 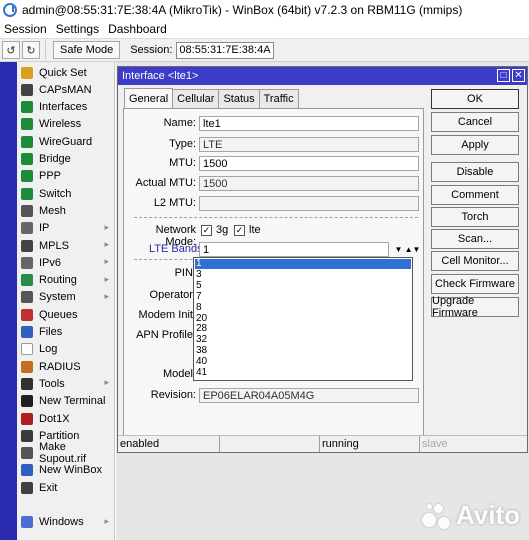 I want to click on tab-general: General, so click(x=149, y=98).